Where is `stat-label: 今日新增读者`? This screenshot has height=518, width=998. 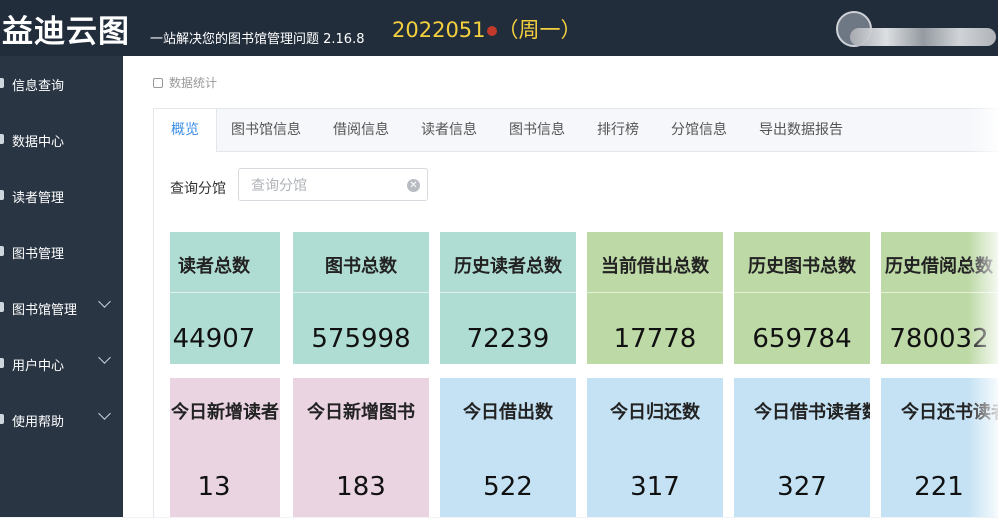
stat-label: 今日新增读者 is located at coordinates (225, 412).